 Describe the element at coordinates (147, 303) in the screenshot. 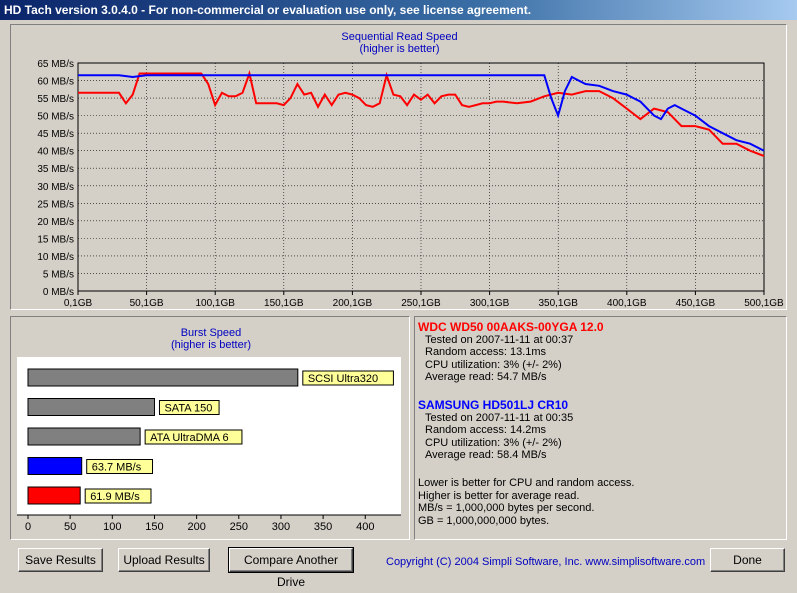

I see `x-tick-label: 50,1GB` at that location.